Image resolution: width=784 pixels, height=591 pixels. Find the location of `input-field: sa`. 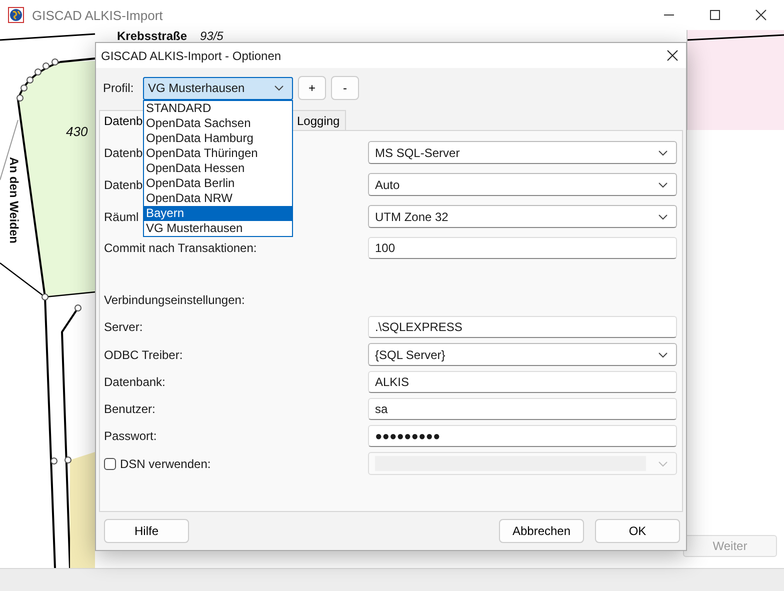

input-field: sa is located at coordinates (522, 409).